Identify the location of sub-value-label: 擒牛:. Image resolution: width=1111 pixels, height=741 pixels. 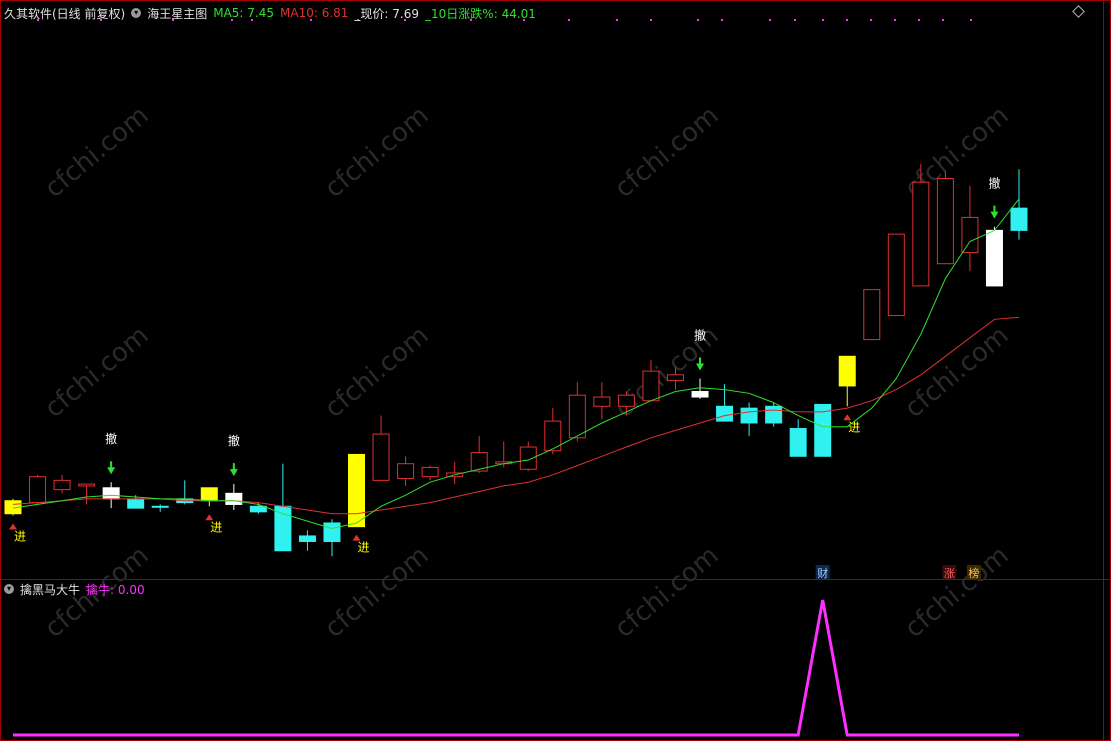
(100, 589).